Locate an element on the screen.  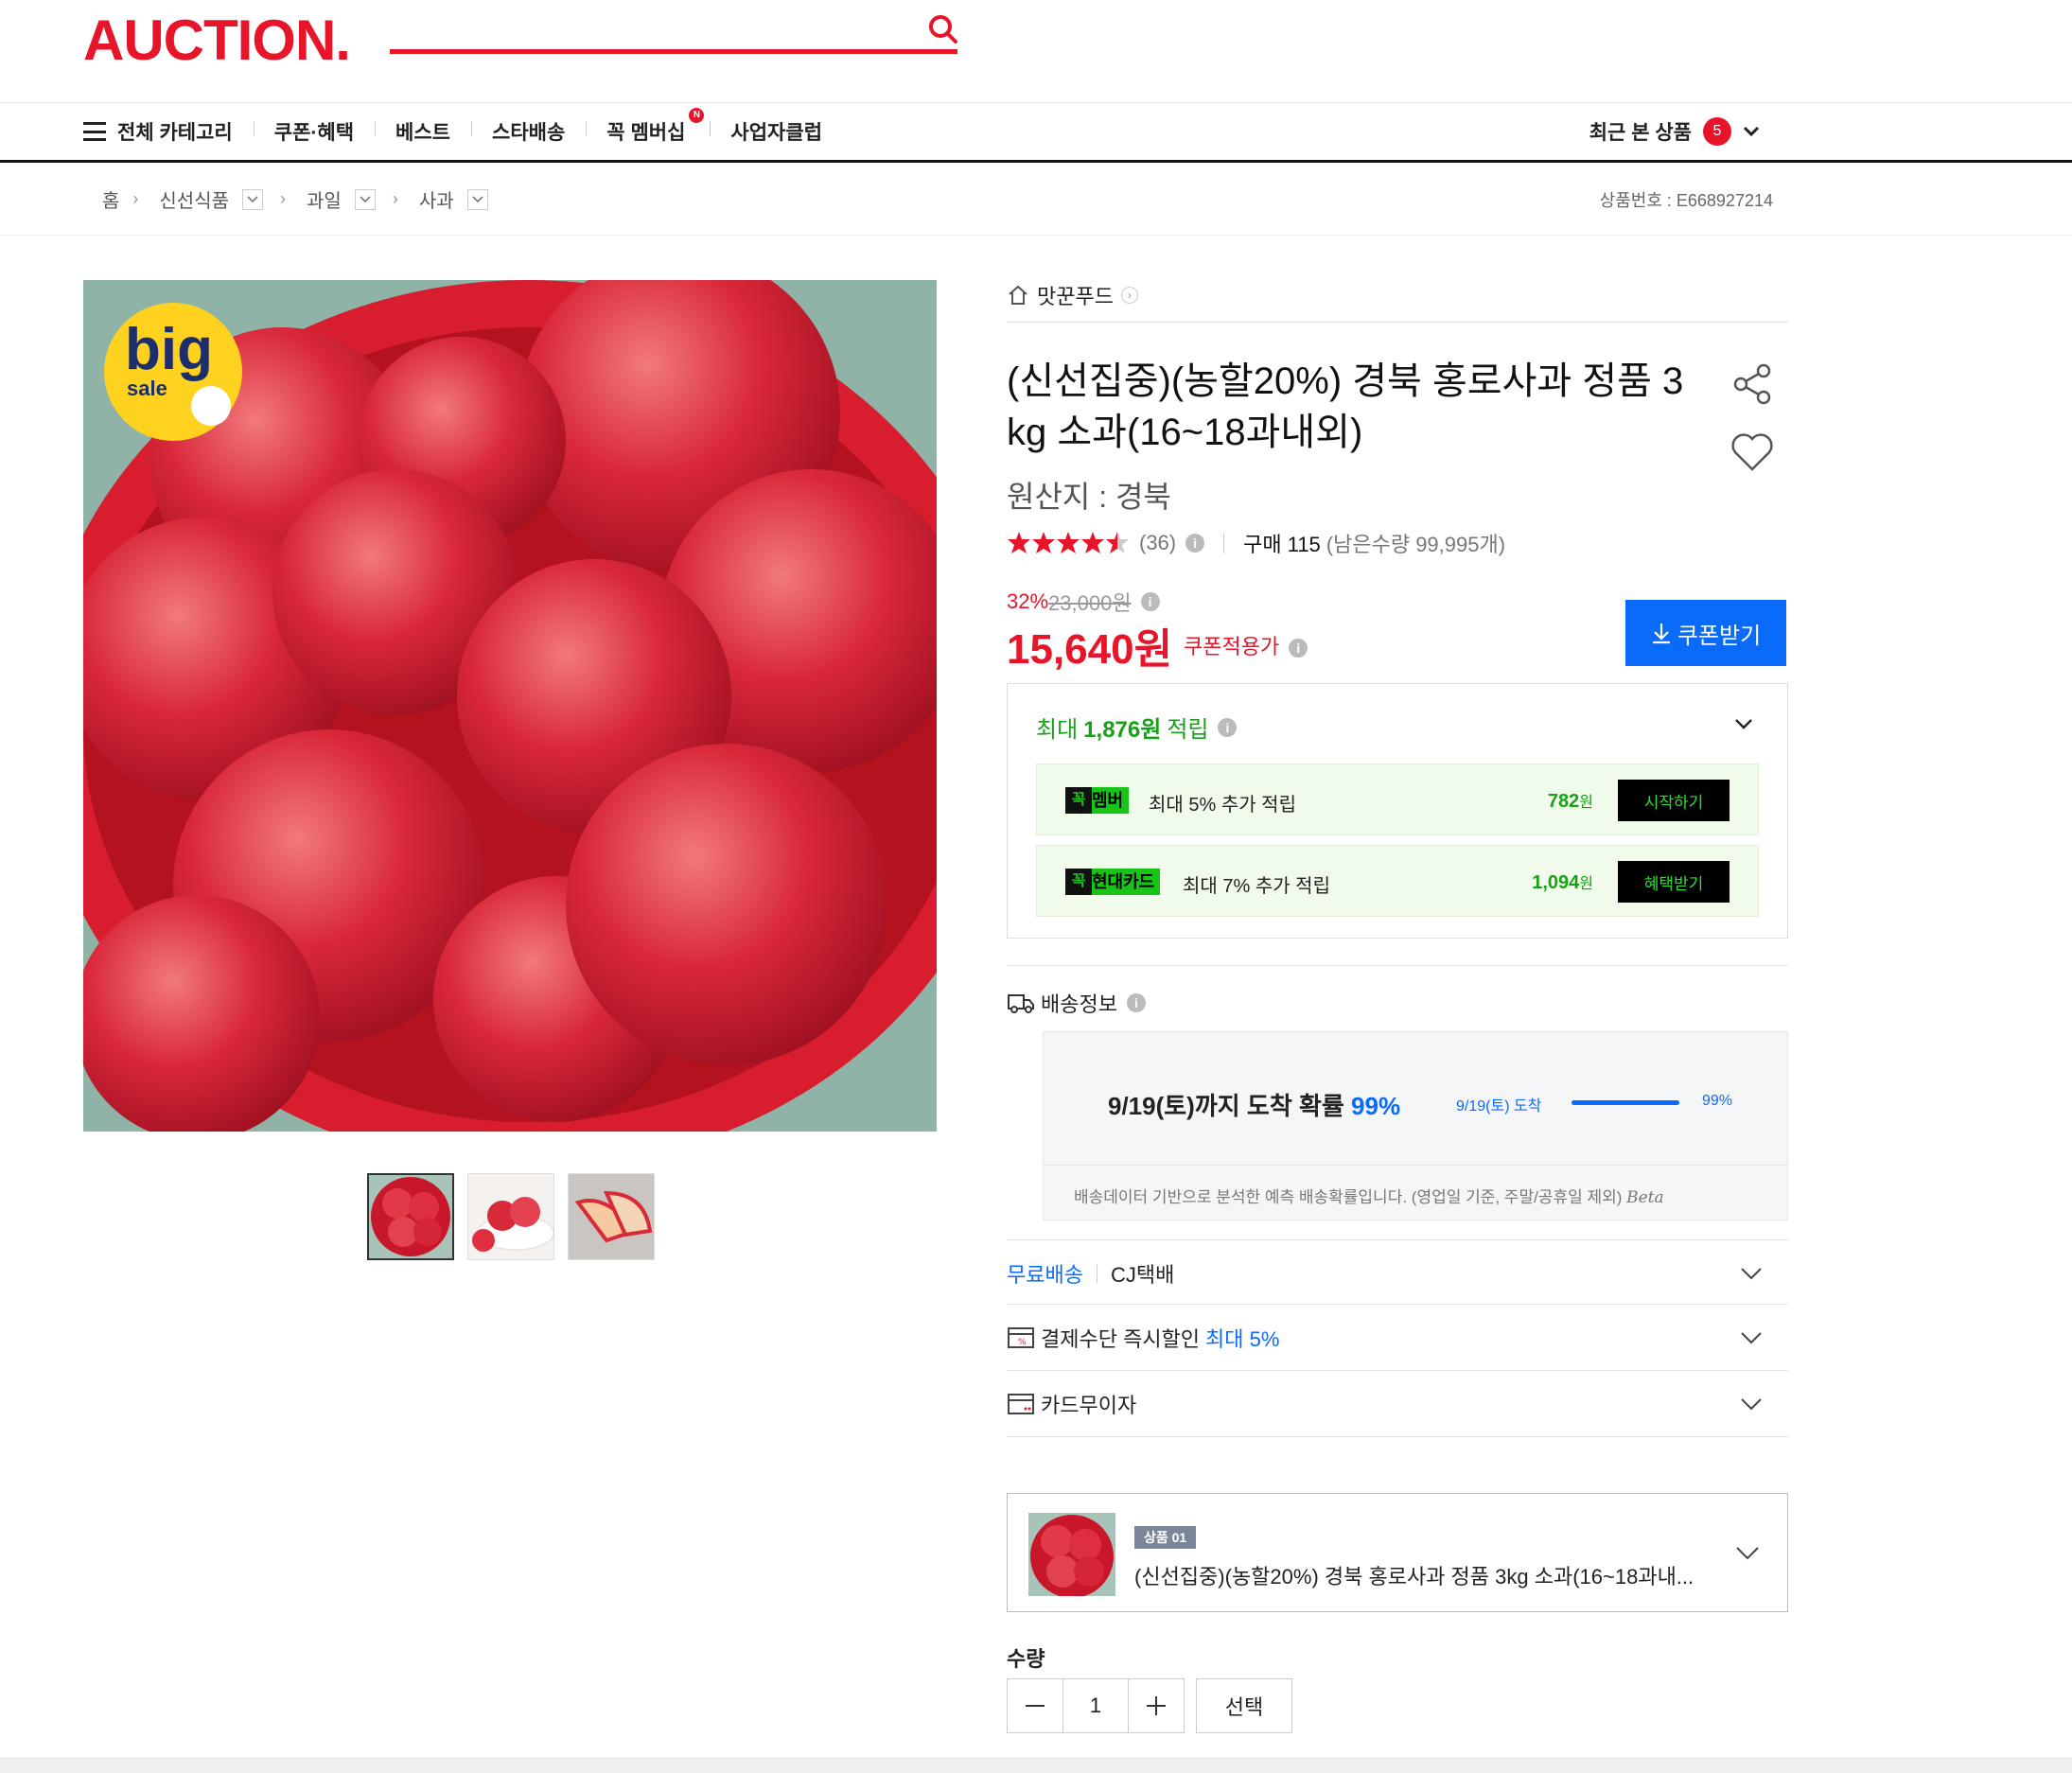
instant-discount-label: 결제수단 즉시할인 is located at coordinates (1121, 1339).